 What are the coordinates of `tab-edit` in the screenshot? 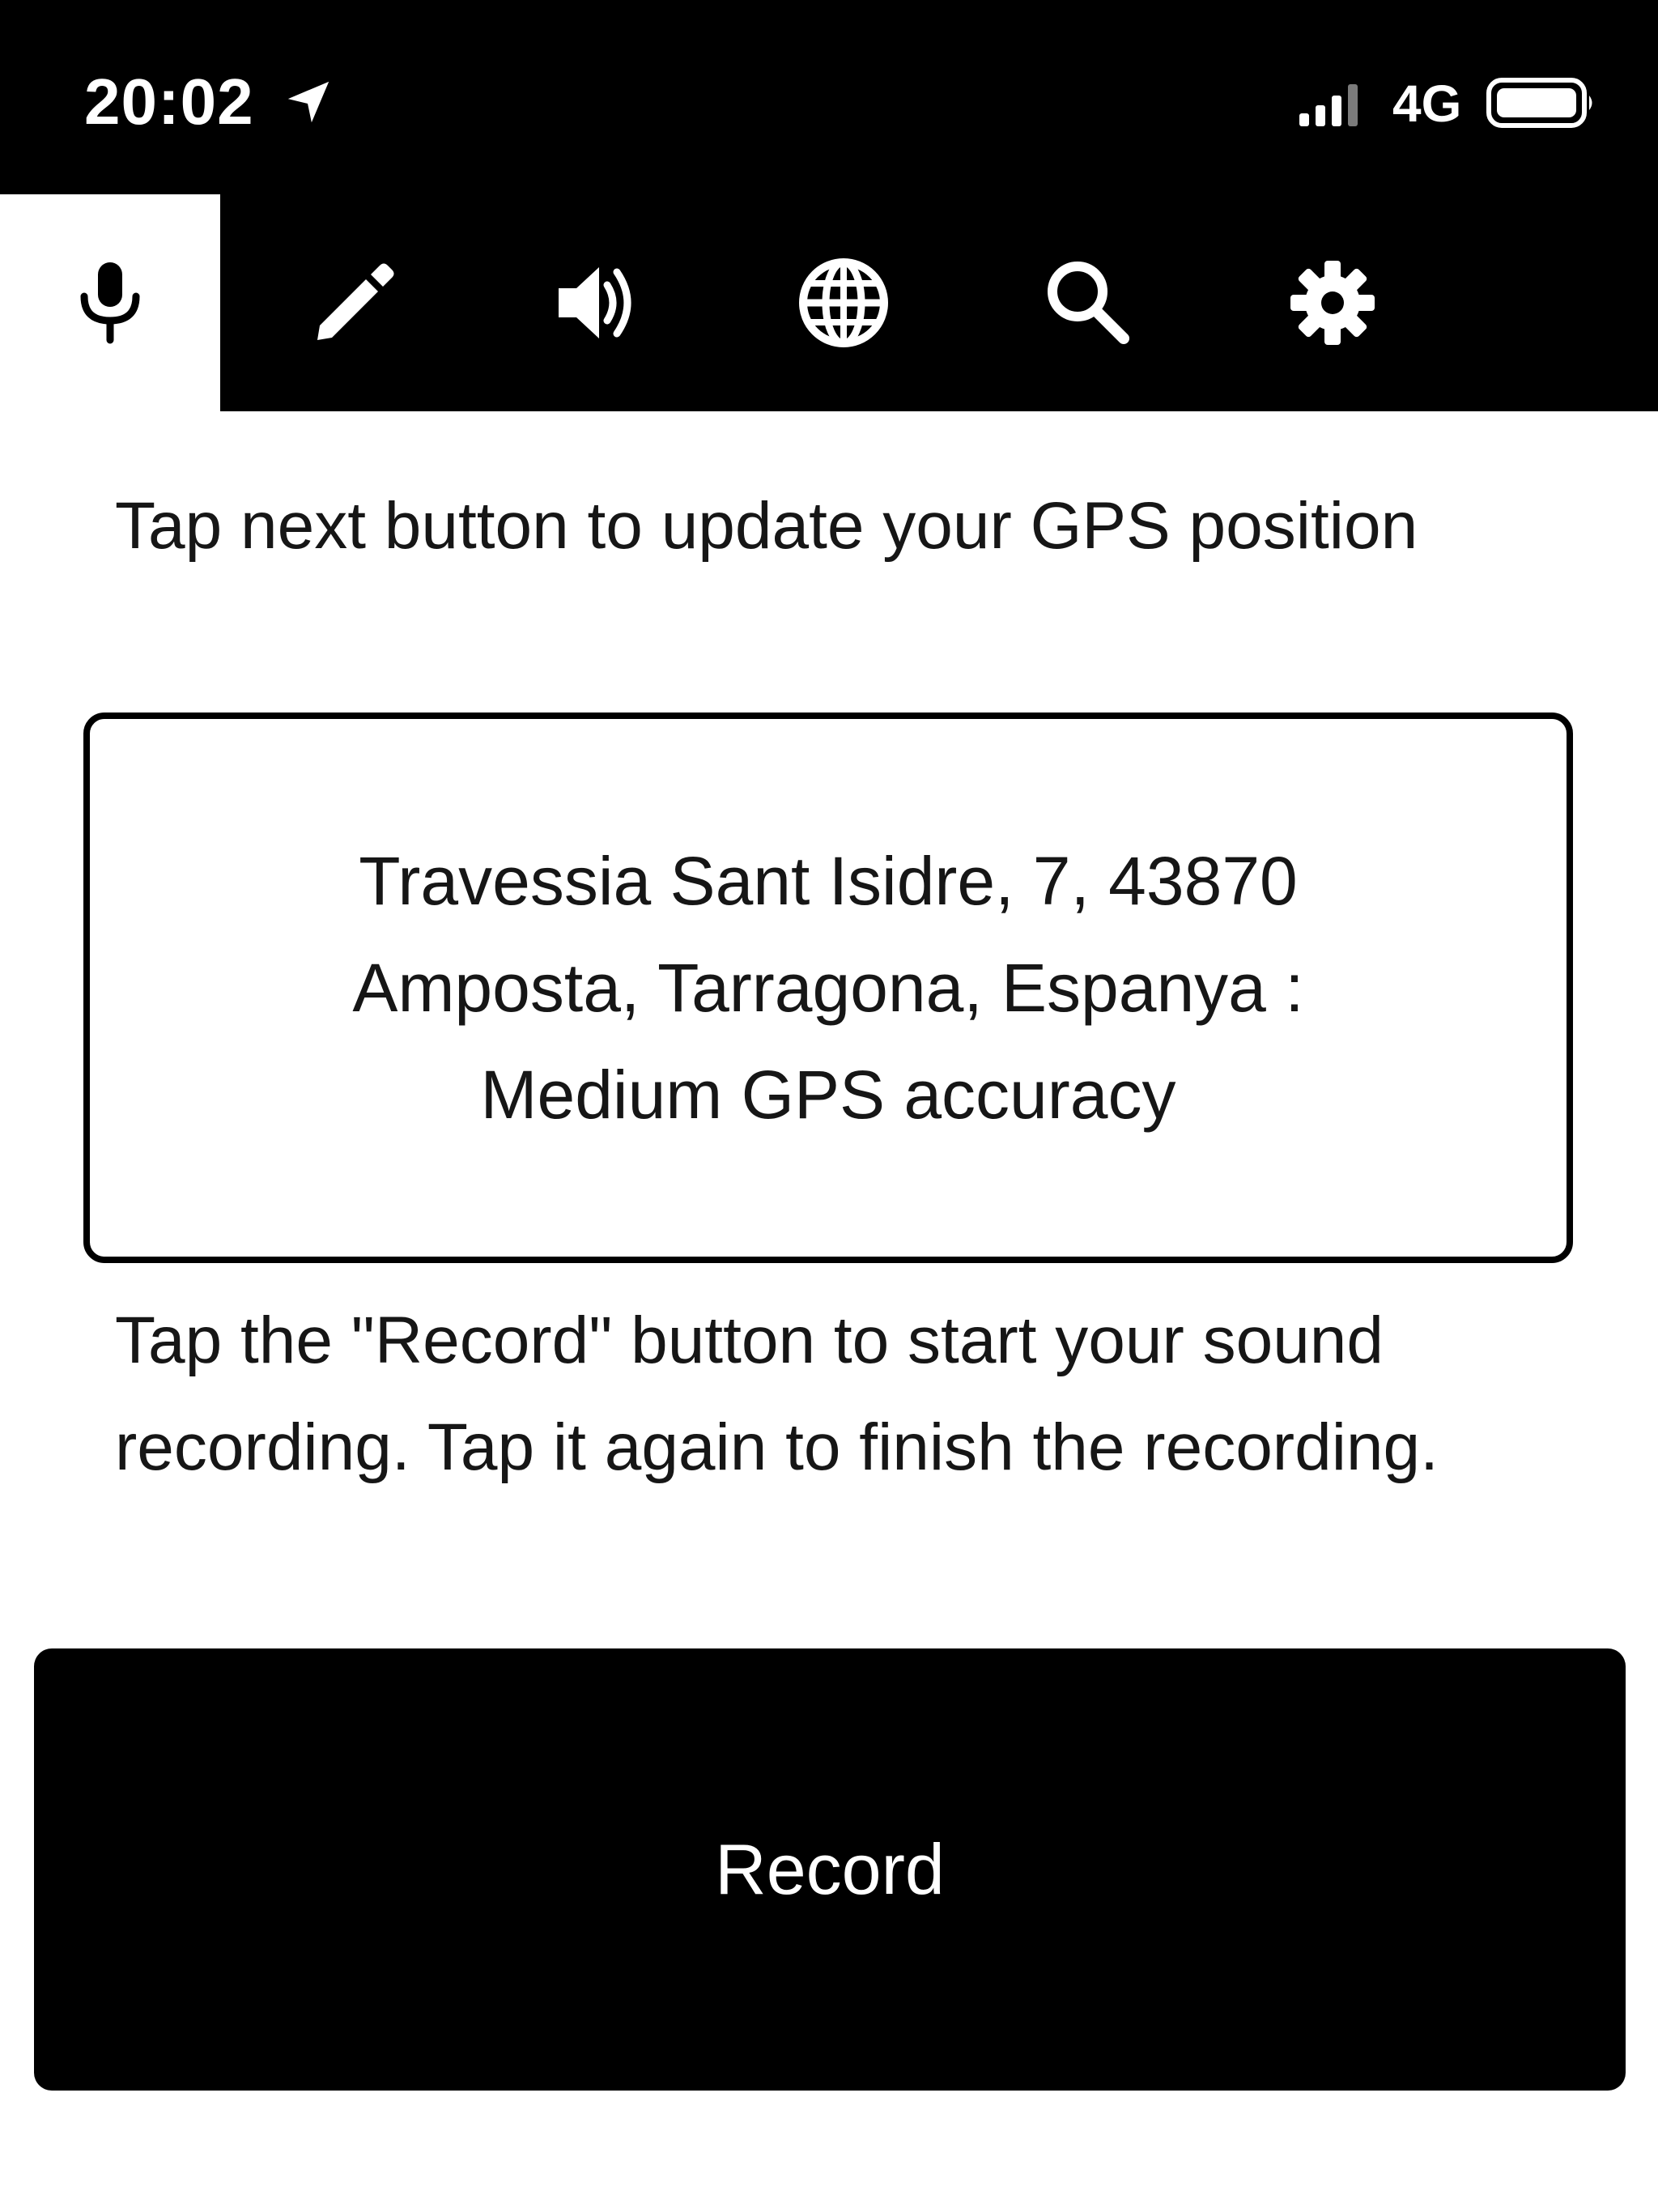 It's located at (354, 303).